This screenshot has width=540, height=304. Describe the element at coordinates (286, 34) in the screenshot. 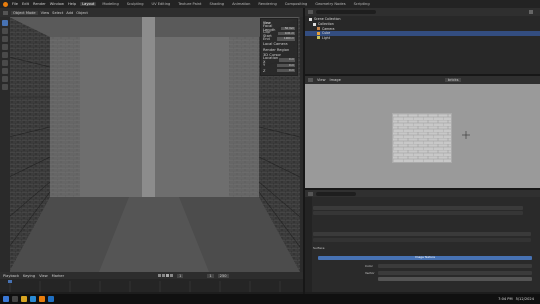

I see `clip-start-field: 0.01 m` at that location.